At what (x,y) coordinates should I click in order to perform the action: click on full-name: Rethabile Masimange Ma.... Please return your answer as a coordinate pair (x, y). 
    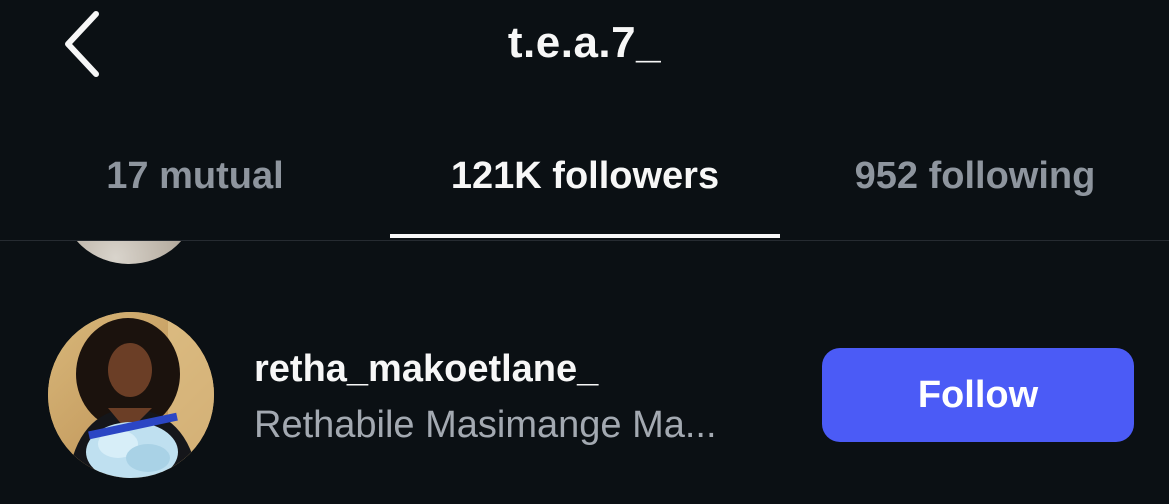
    Looking at the image, I should click on (485, 425).